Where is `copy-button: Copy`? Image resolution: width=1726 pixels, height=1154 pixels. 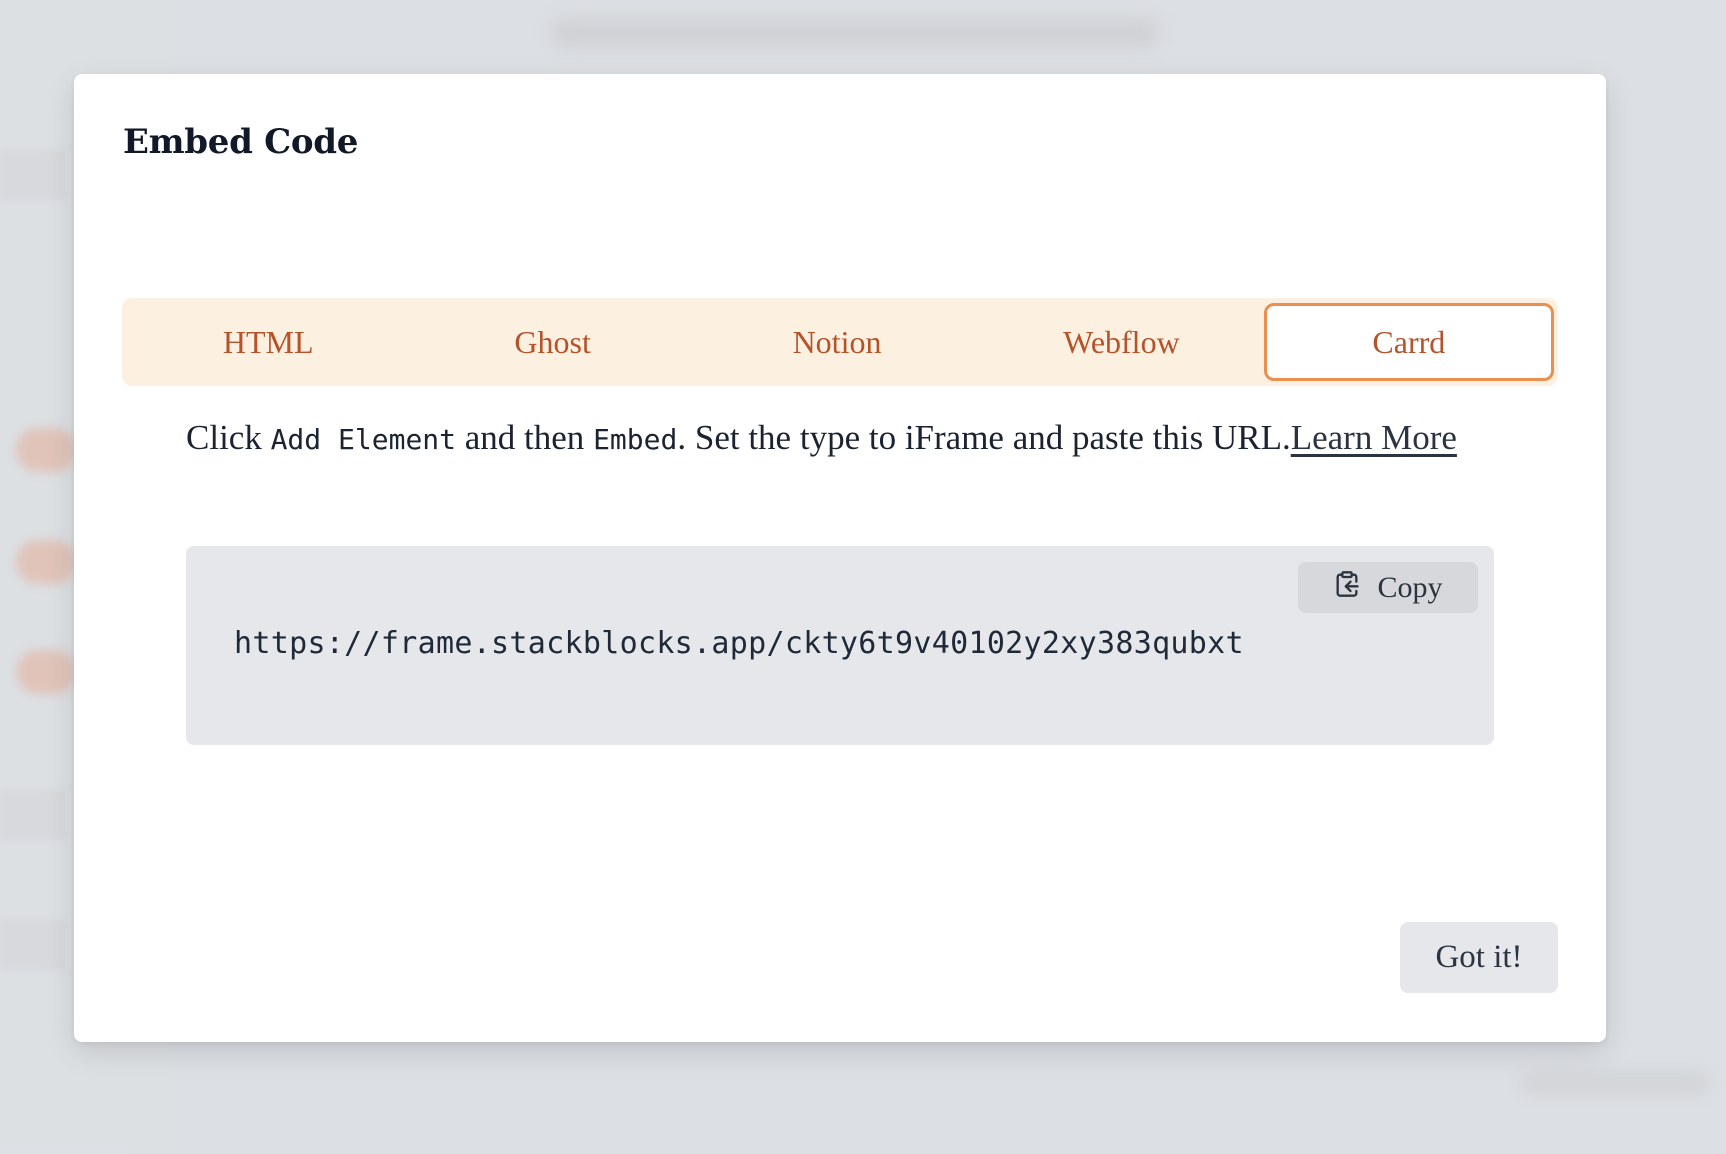
copy-button: Copy is located at coordinates (1388, 587).